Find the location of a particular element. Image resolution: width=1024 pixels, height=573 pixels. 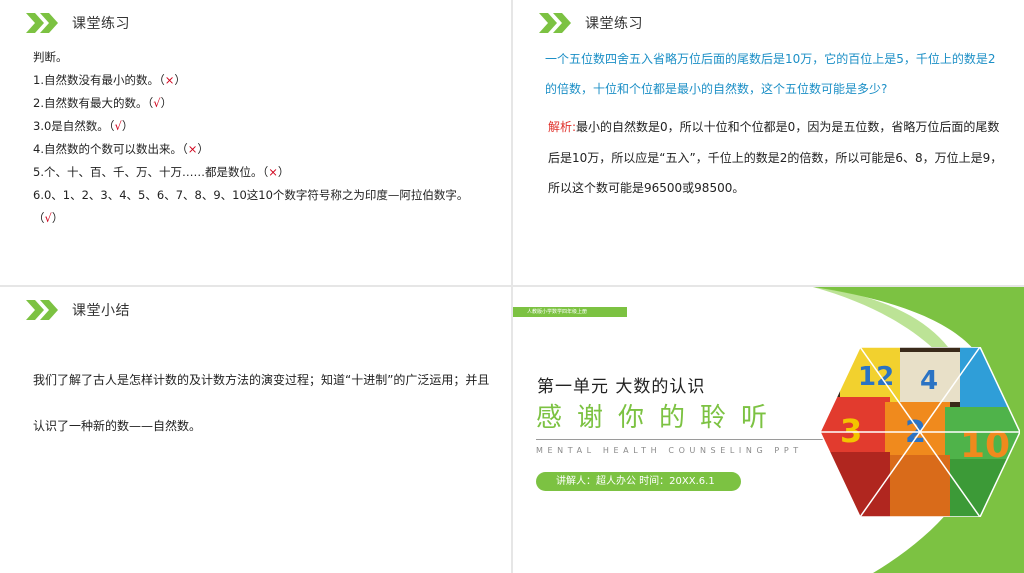

divider is located at coordinates (681, 439).